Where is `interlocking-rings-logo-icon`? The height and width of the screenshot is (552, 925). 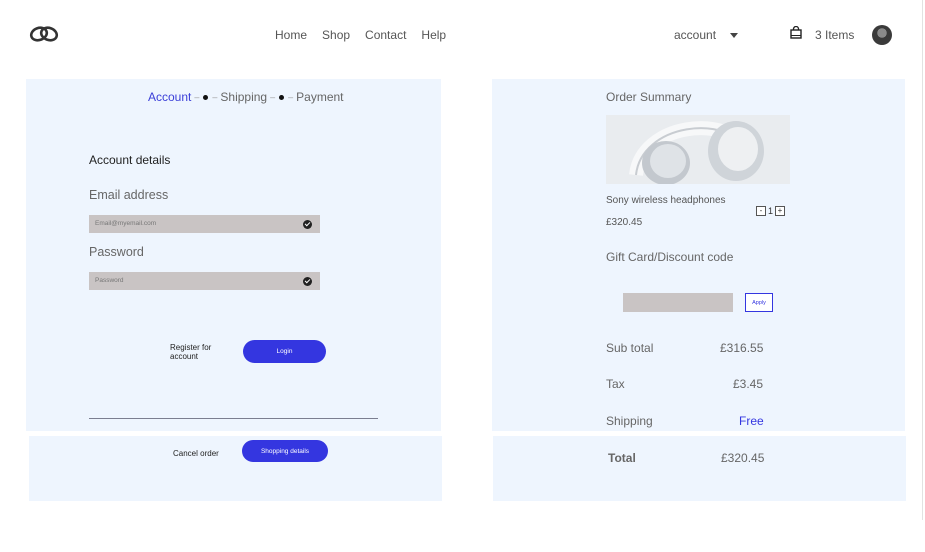
interlocking-rings-logo-icon is located at coordinates (44, 34).